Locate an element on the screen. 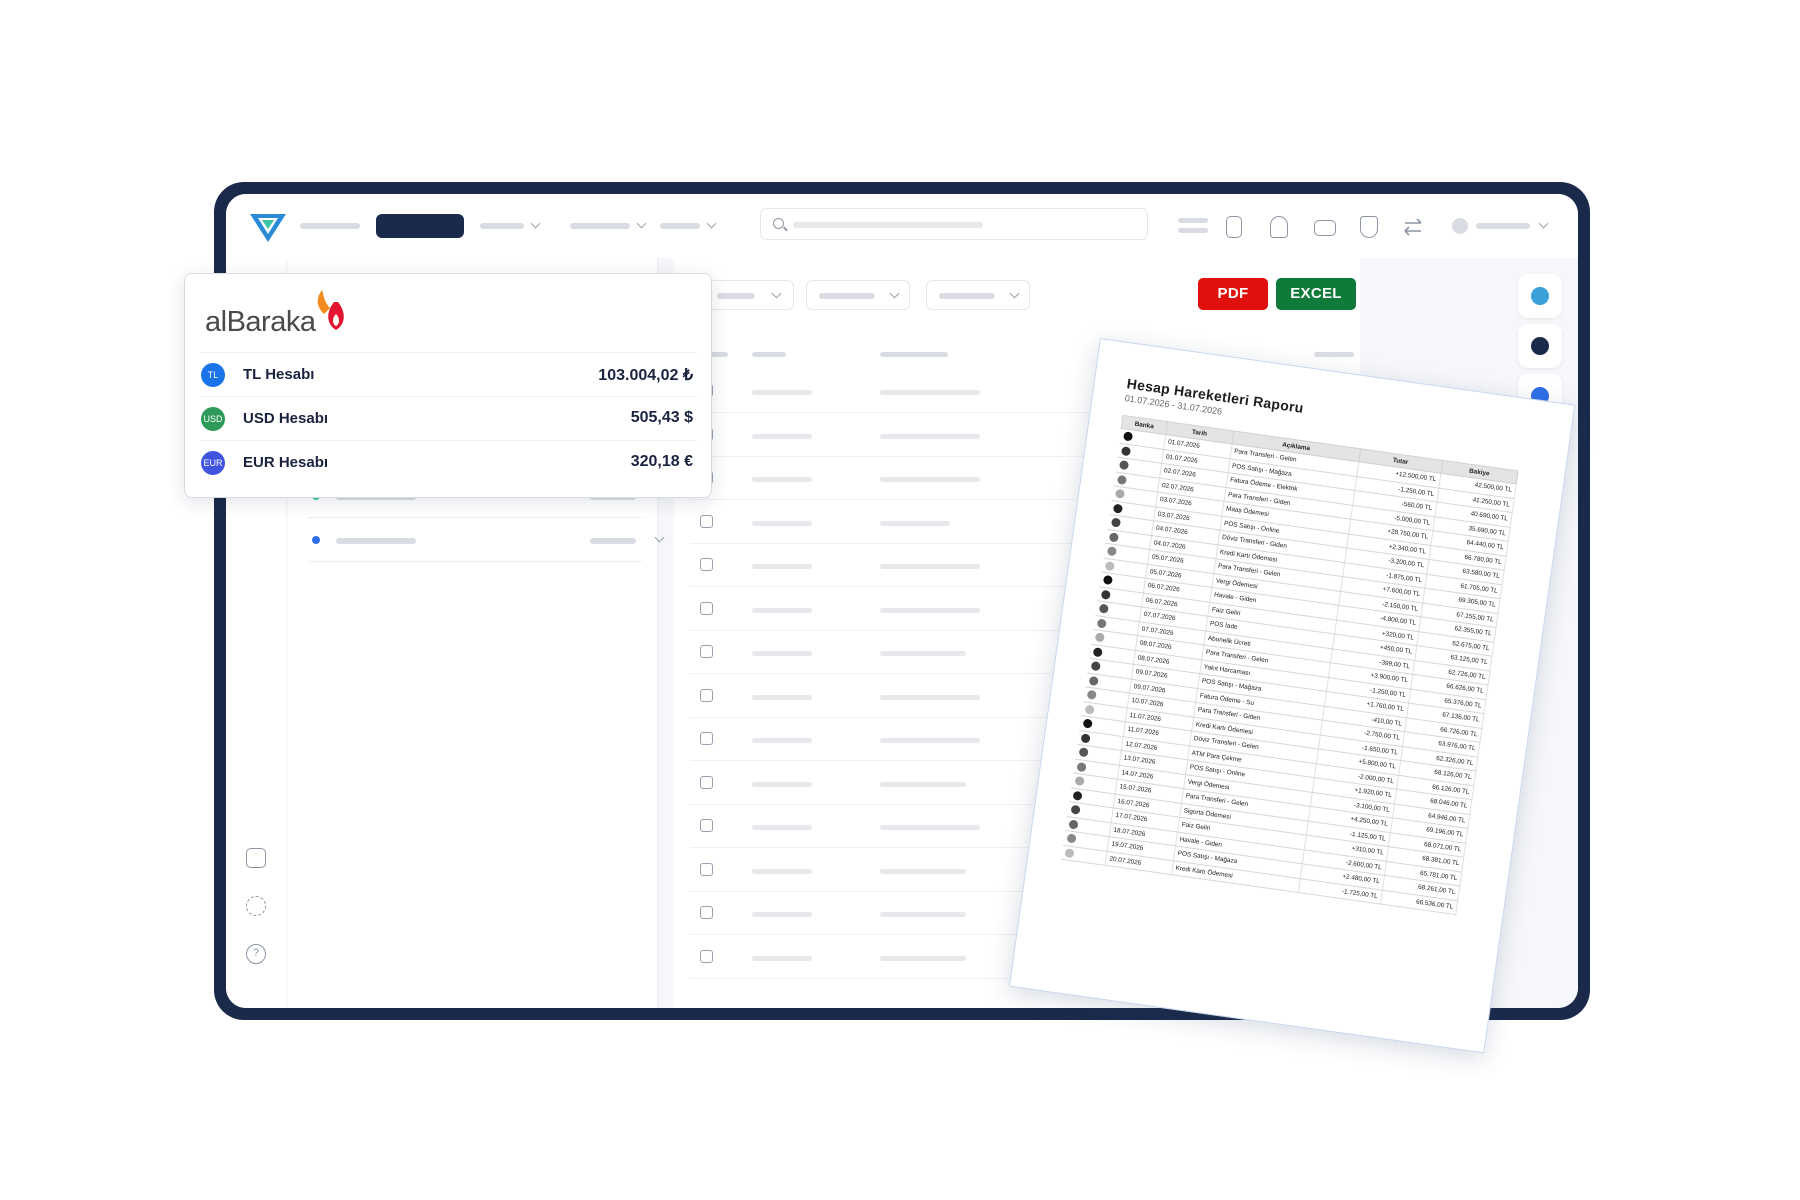 This screenshot has height=1200, width=1800. shield-icon is located at coordinates (1369, 227).